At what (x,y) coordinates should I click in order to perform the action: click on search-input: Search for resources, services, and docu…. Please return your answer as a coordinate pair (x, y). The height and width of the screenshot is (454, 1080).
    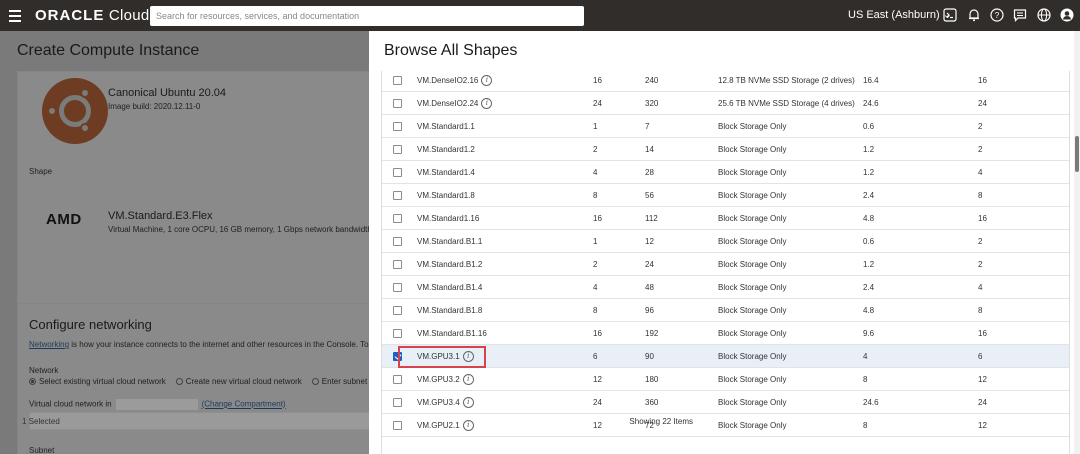
    Looking at the image, I should click on (367, 16).